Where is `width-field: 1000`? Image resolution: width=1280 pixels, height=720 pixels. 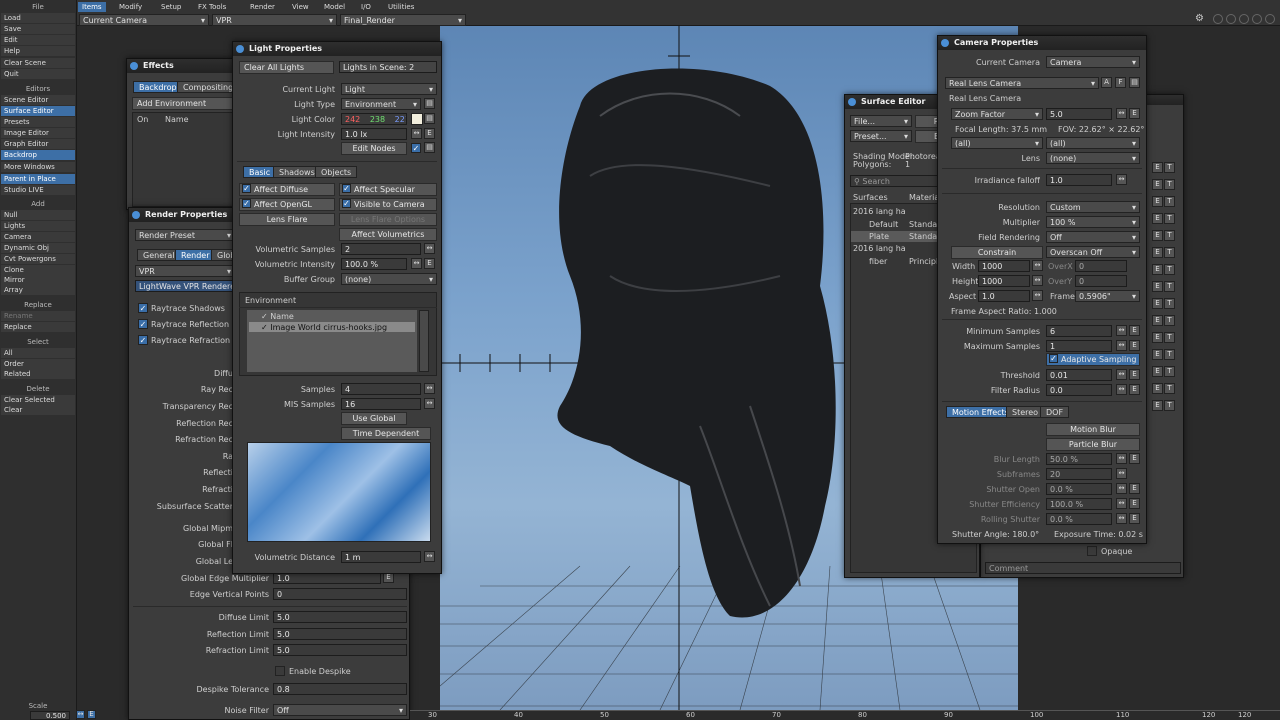
width-field: 1000 is located at coordinates (1004, 266).